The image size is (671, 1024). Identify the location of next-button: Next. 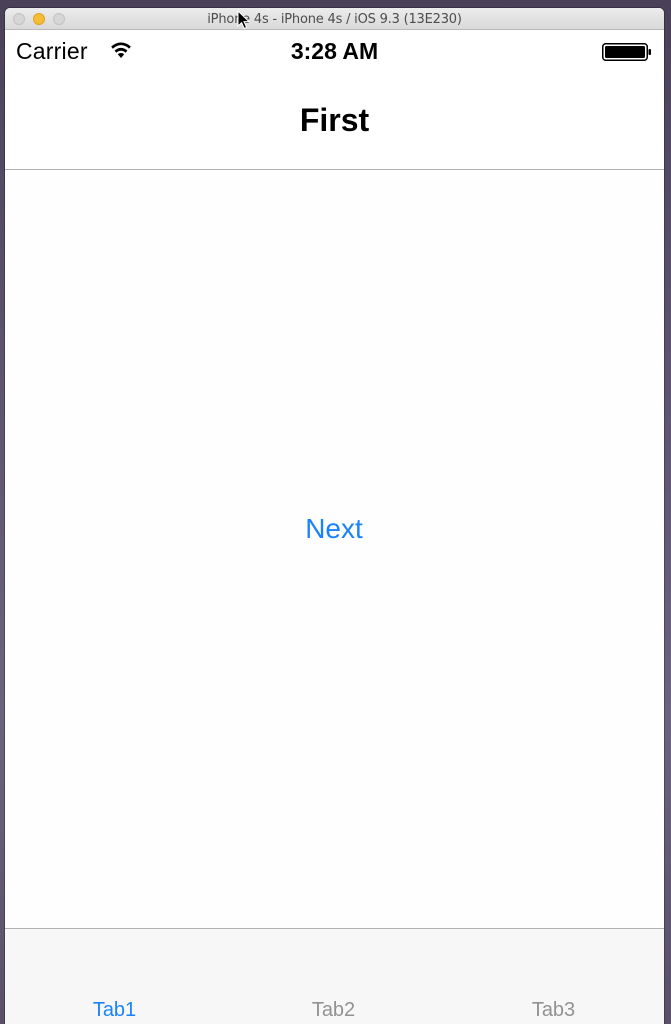
(334, 529).